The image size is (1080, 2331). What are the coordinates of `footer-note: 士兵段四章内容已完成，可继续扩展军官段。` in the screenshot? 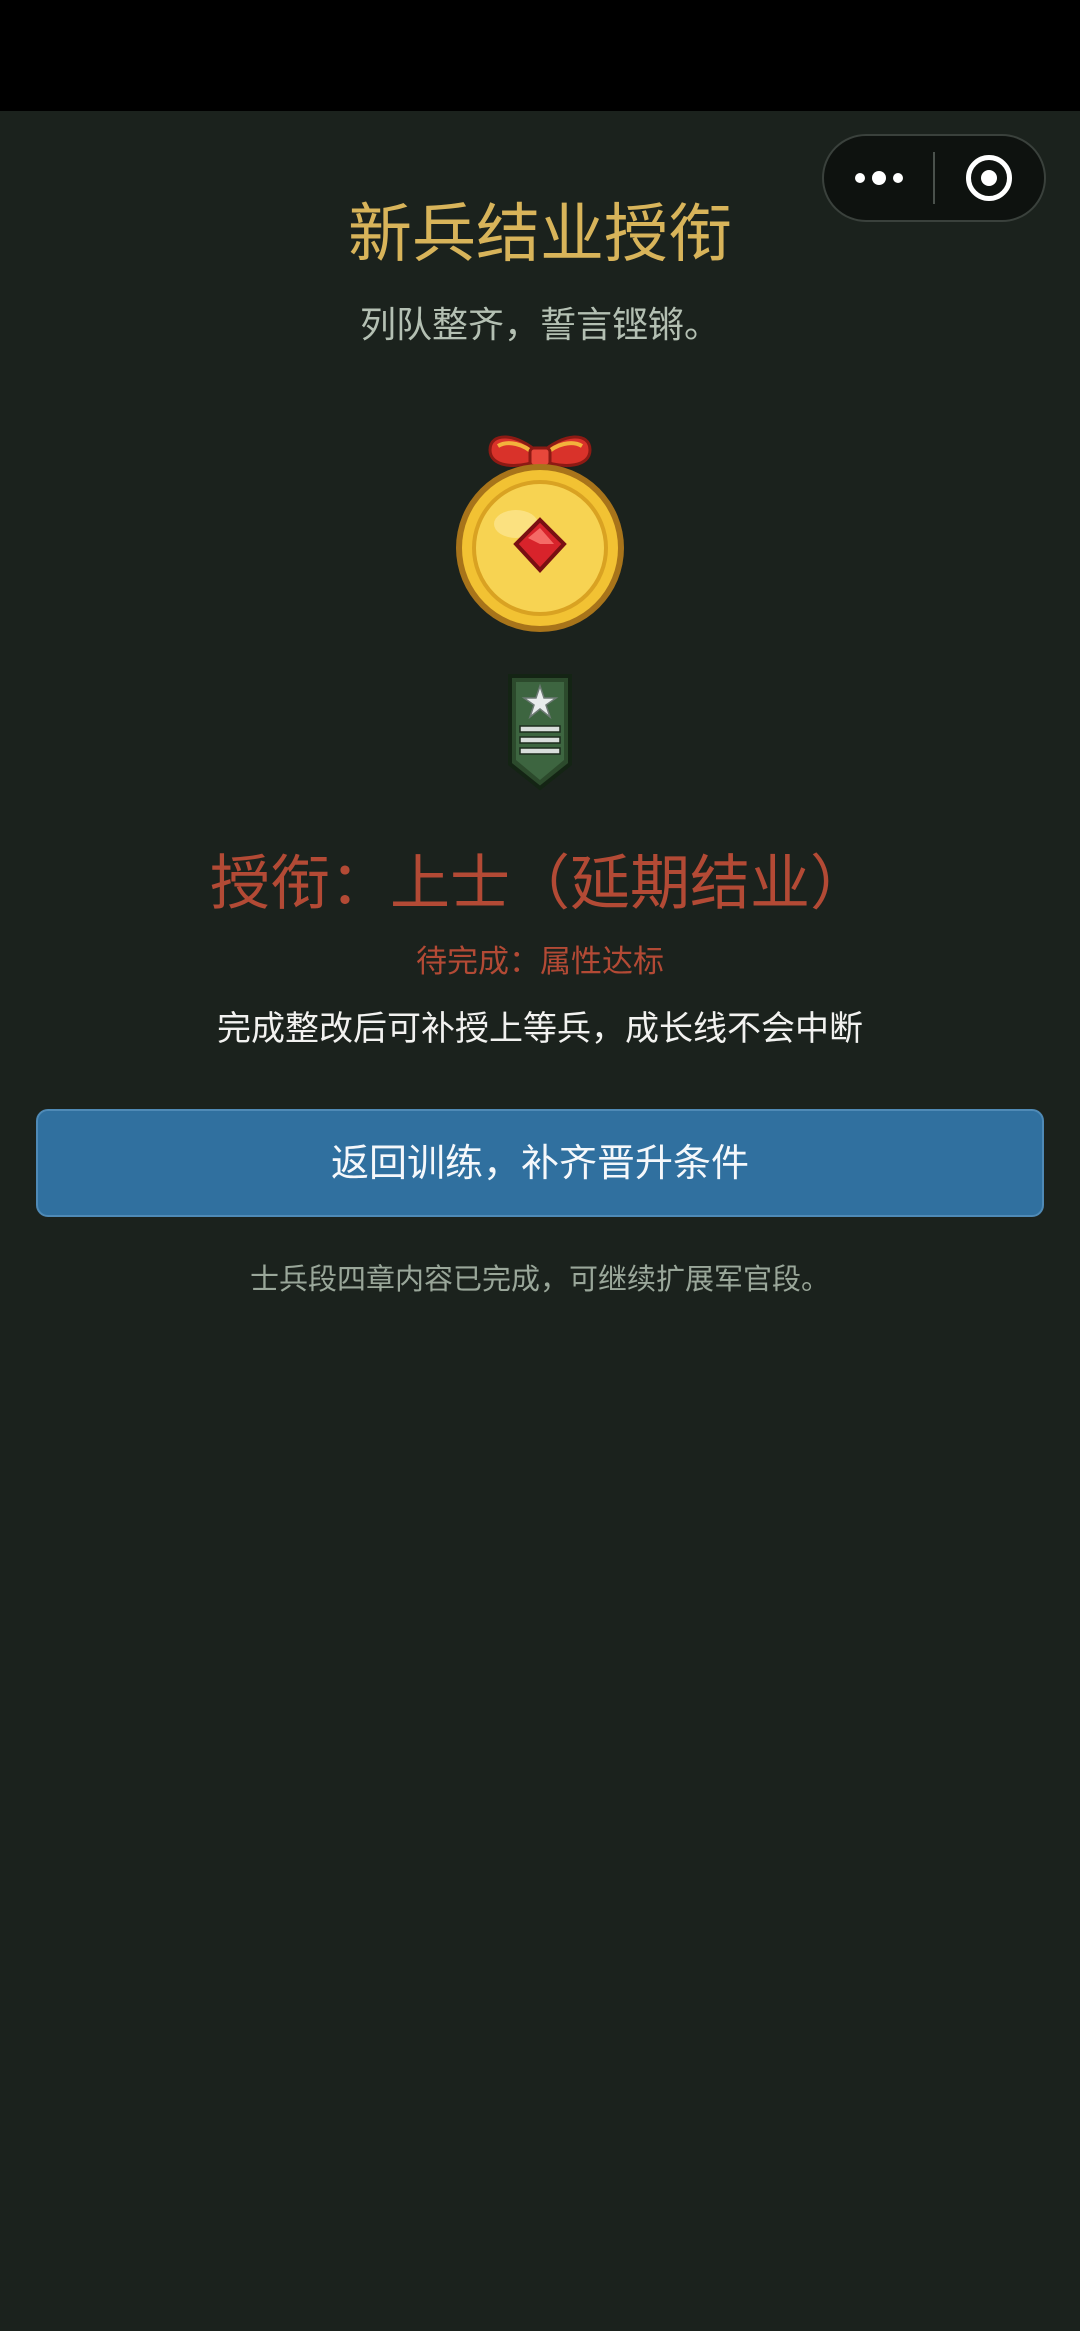 It's located at (539, 1279).